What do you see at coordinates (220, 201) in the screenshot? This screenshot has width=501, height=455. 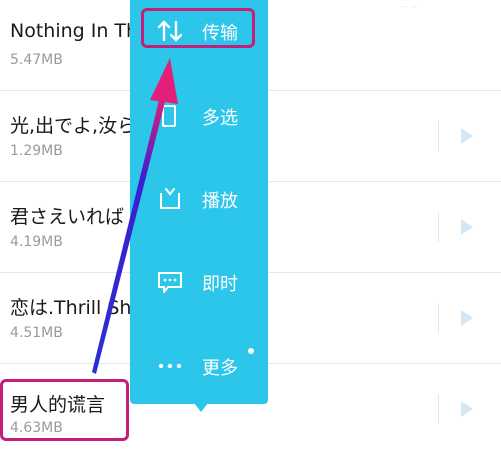 I see `menu-item-label: 播放` at bounding box center [220, 201].